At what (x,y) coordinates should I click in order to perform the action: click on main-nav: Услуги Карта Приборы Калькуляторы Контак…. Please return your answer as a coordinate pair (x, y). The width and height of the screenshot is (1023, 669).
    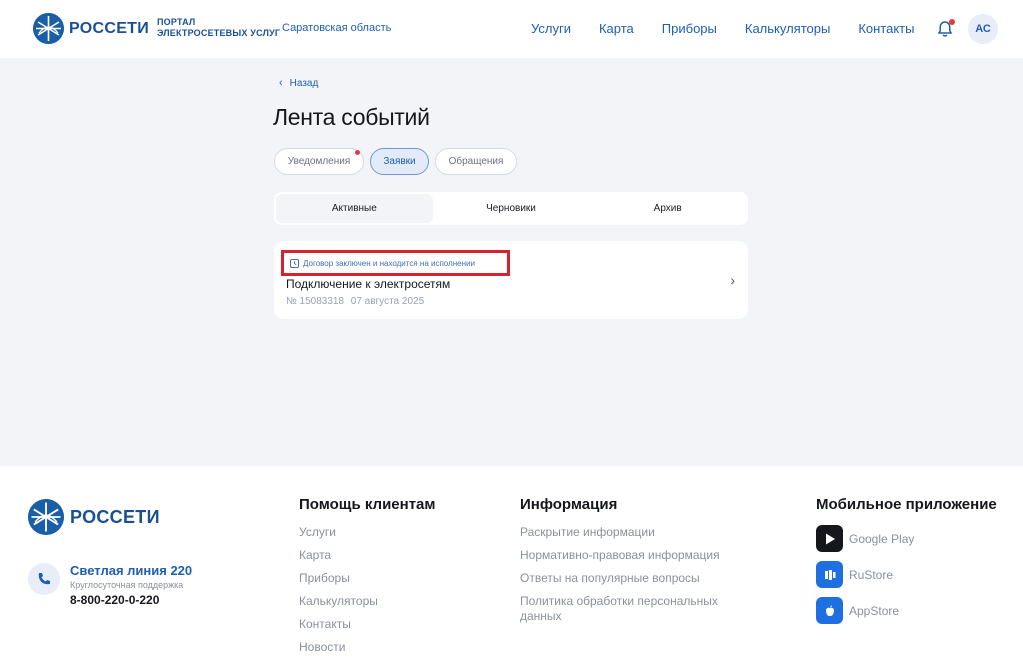
    Looking at the image, I should click on (736, 28).